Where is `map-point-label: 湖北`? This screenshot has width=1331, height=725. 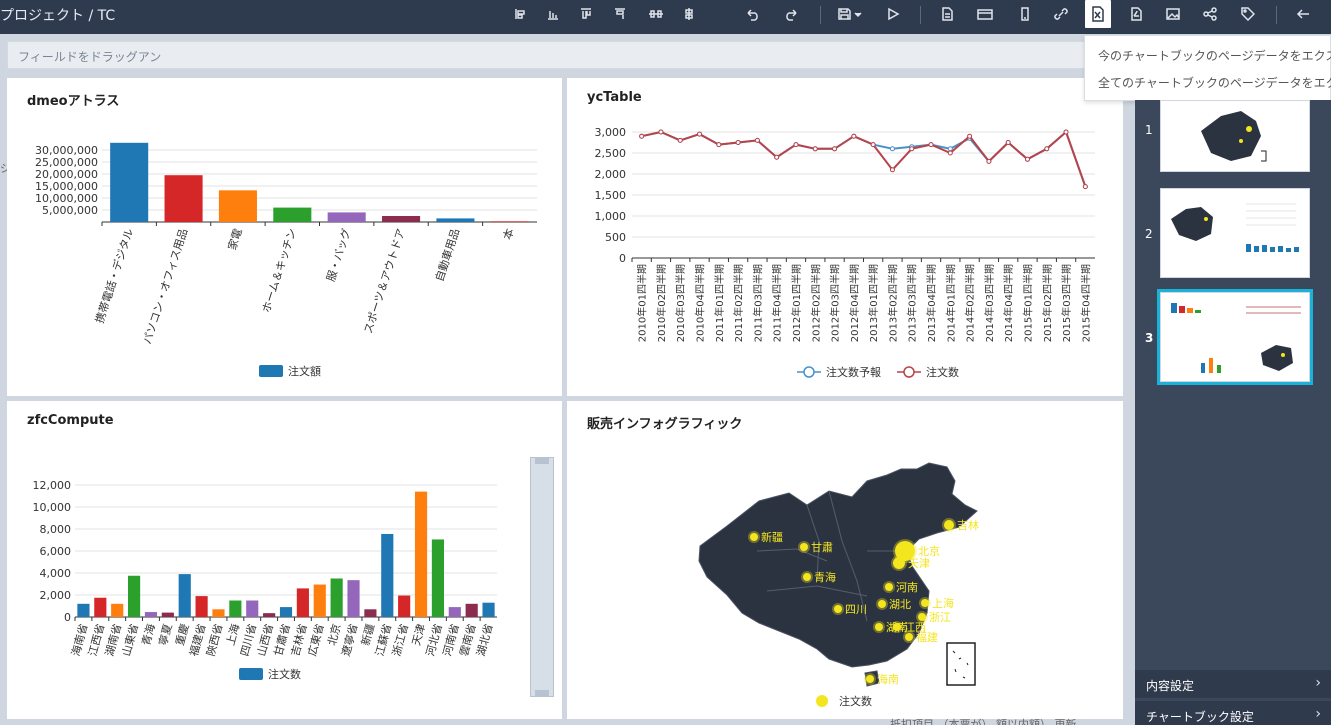 map-point-label: 湖北 is located at coordinates (900, 604).